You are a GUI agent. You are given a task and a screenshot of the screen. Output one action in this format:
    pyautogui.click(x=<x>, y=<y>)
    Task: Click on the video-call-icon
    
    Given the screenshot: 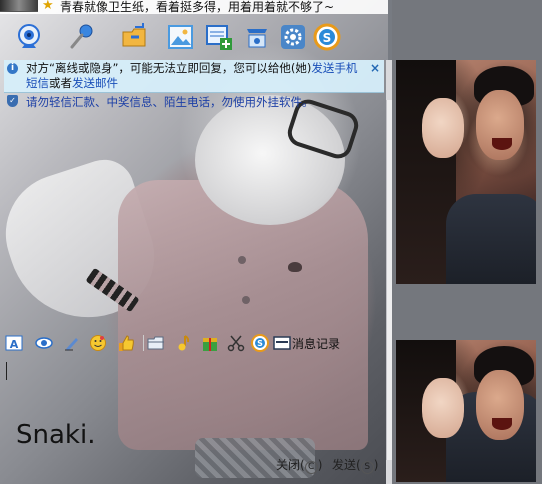 What is the action you would take?
    pyautogui.click(x=29, y=37)
    